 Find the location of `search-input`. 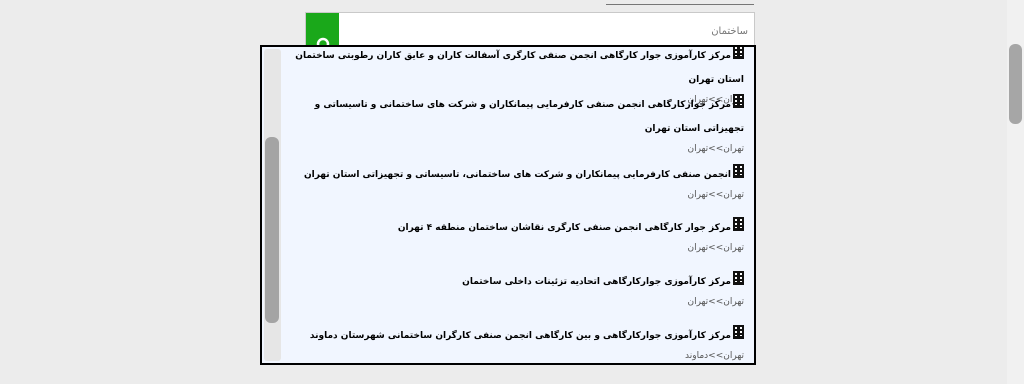

search-input is located at coordinates (547, 31).